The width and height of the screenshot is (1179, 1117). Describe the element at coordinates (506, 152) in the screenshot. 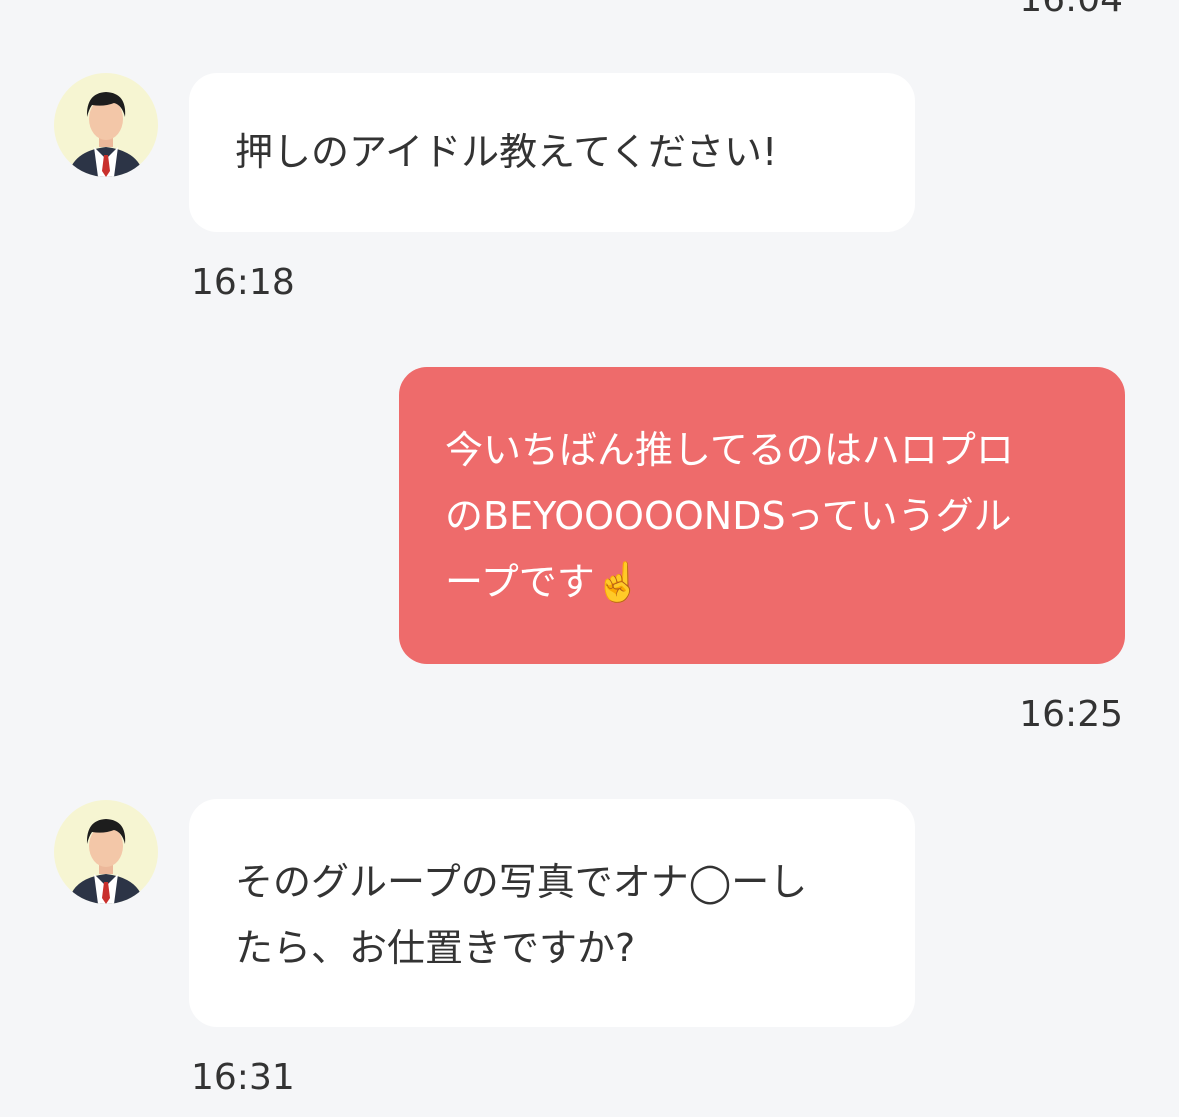

I see `message-text: 押しのアイドル教えてください!` at that location.